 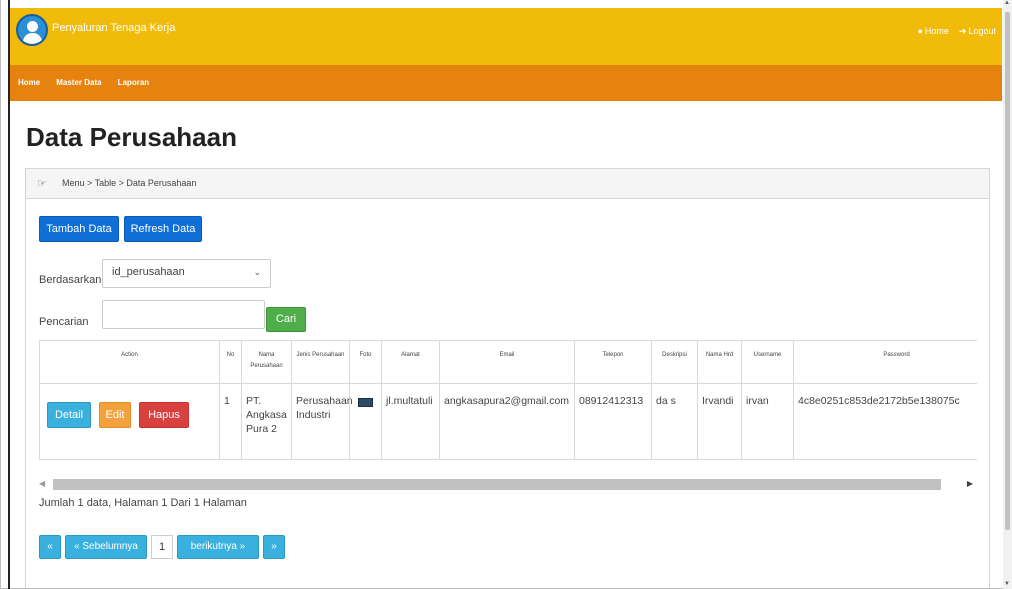 What do you see at coordinates (64, 322) in the screenshot?
I see `search-label: Pencarian` at bounding box center [64, 322].